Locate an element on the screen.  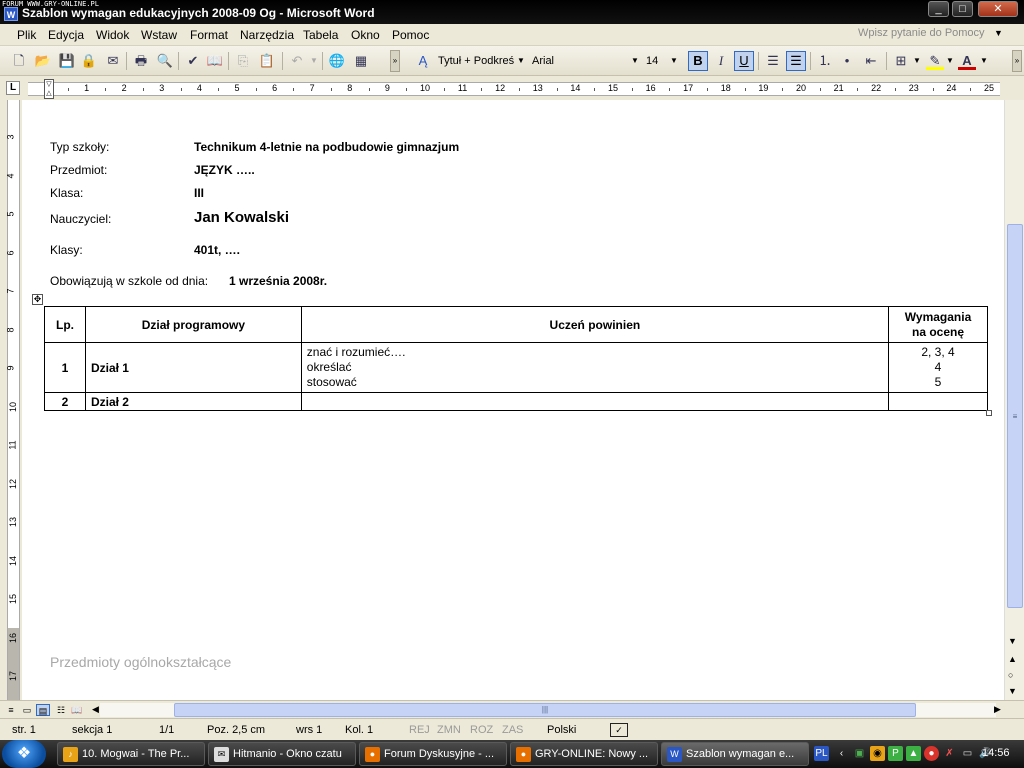
font-dropdown-arrow: ▼ is located at coordinates (635, 61).